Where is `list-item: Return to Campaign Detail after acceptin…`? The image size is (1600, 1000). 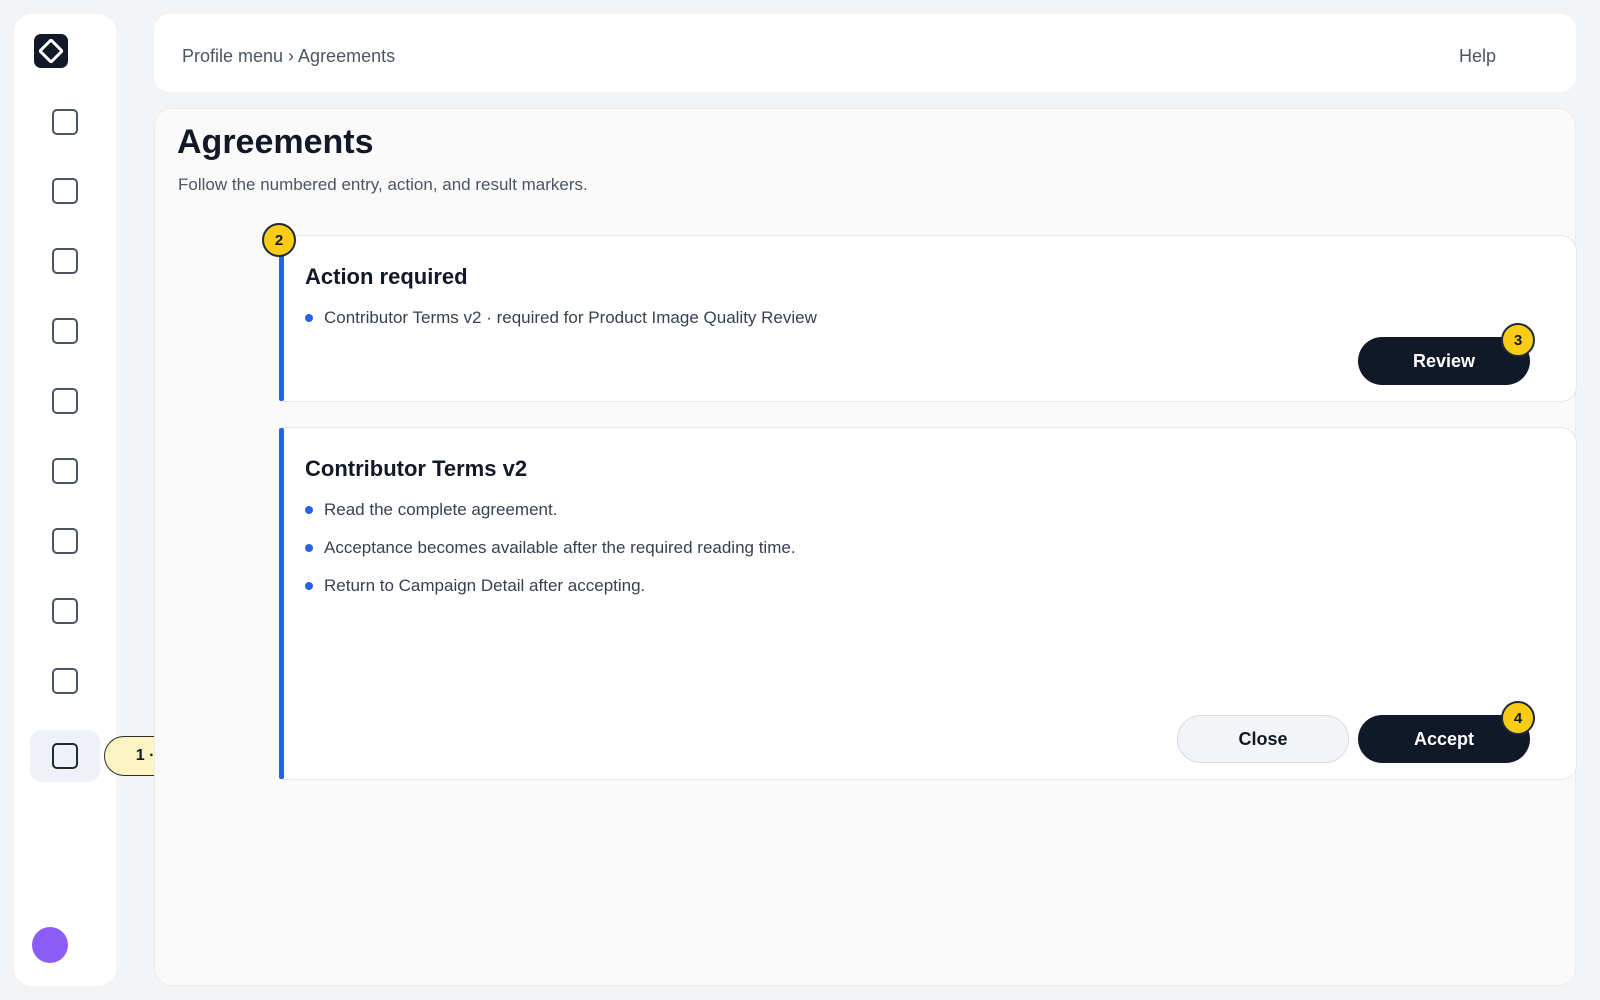
list-item: Return to Campaign Detail after acceptin… is located at coordinates (550, 595).